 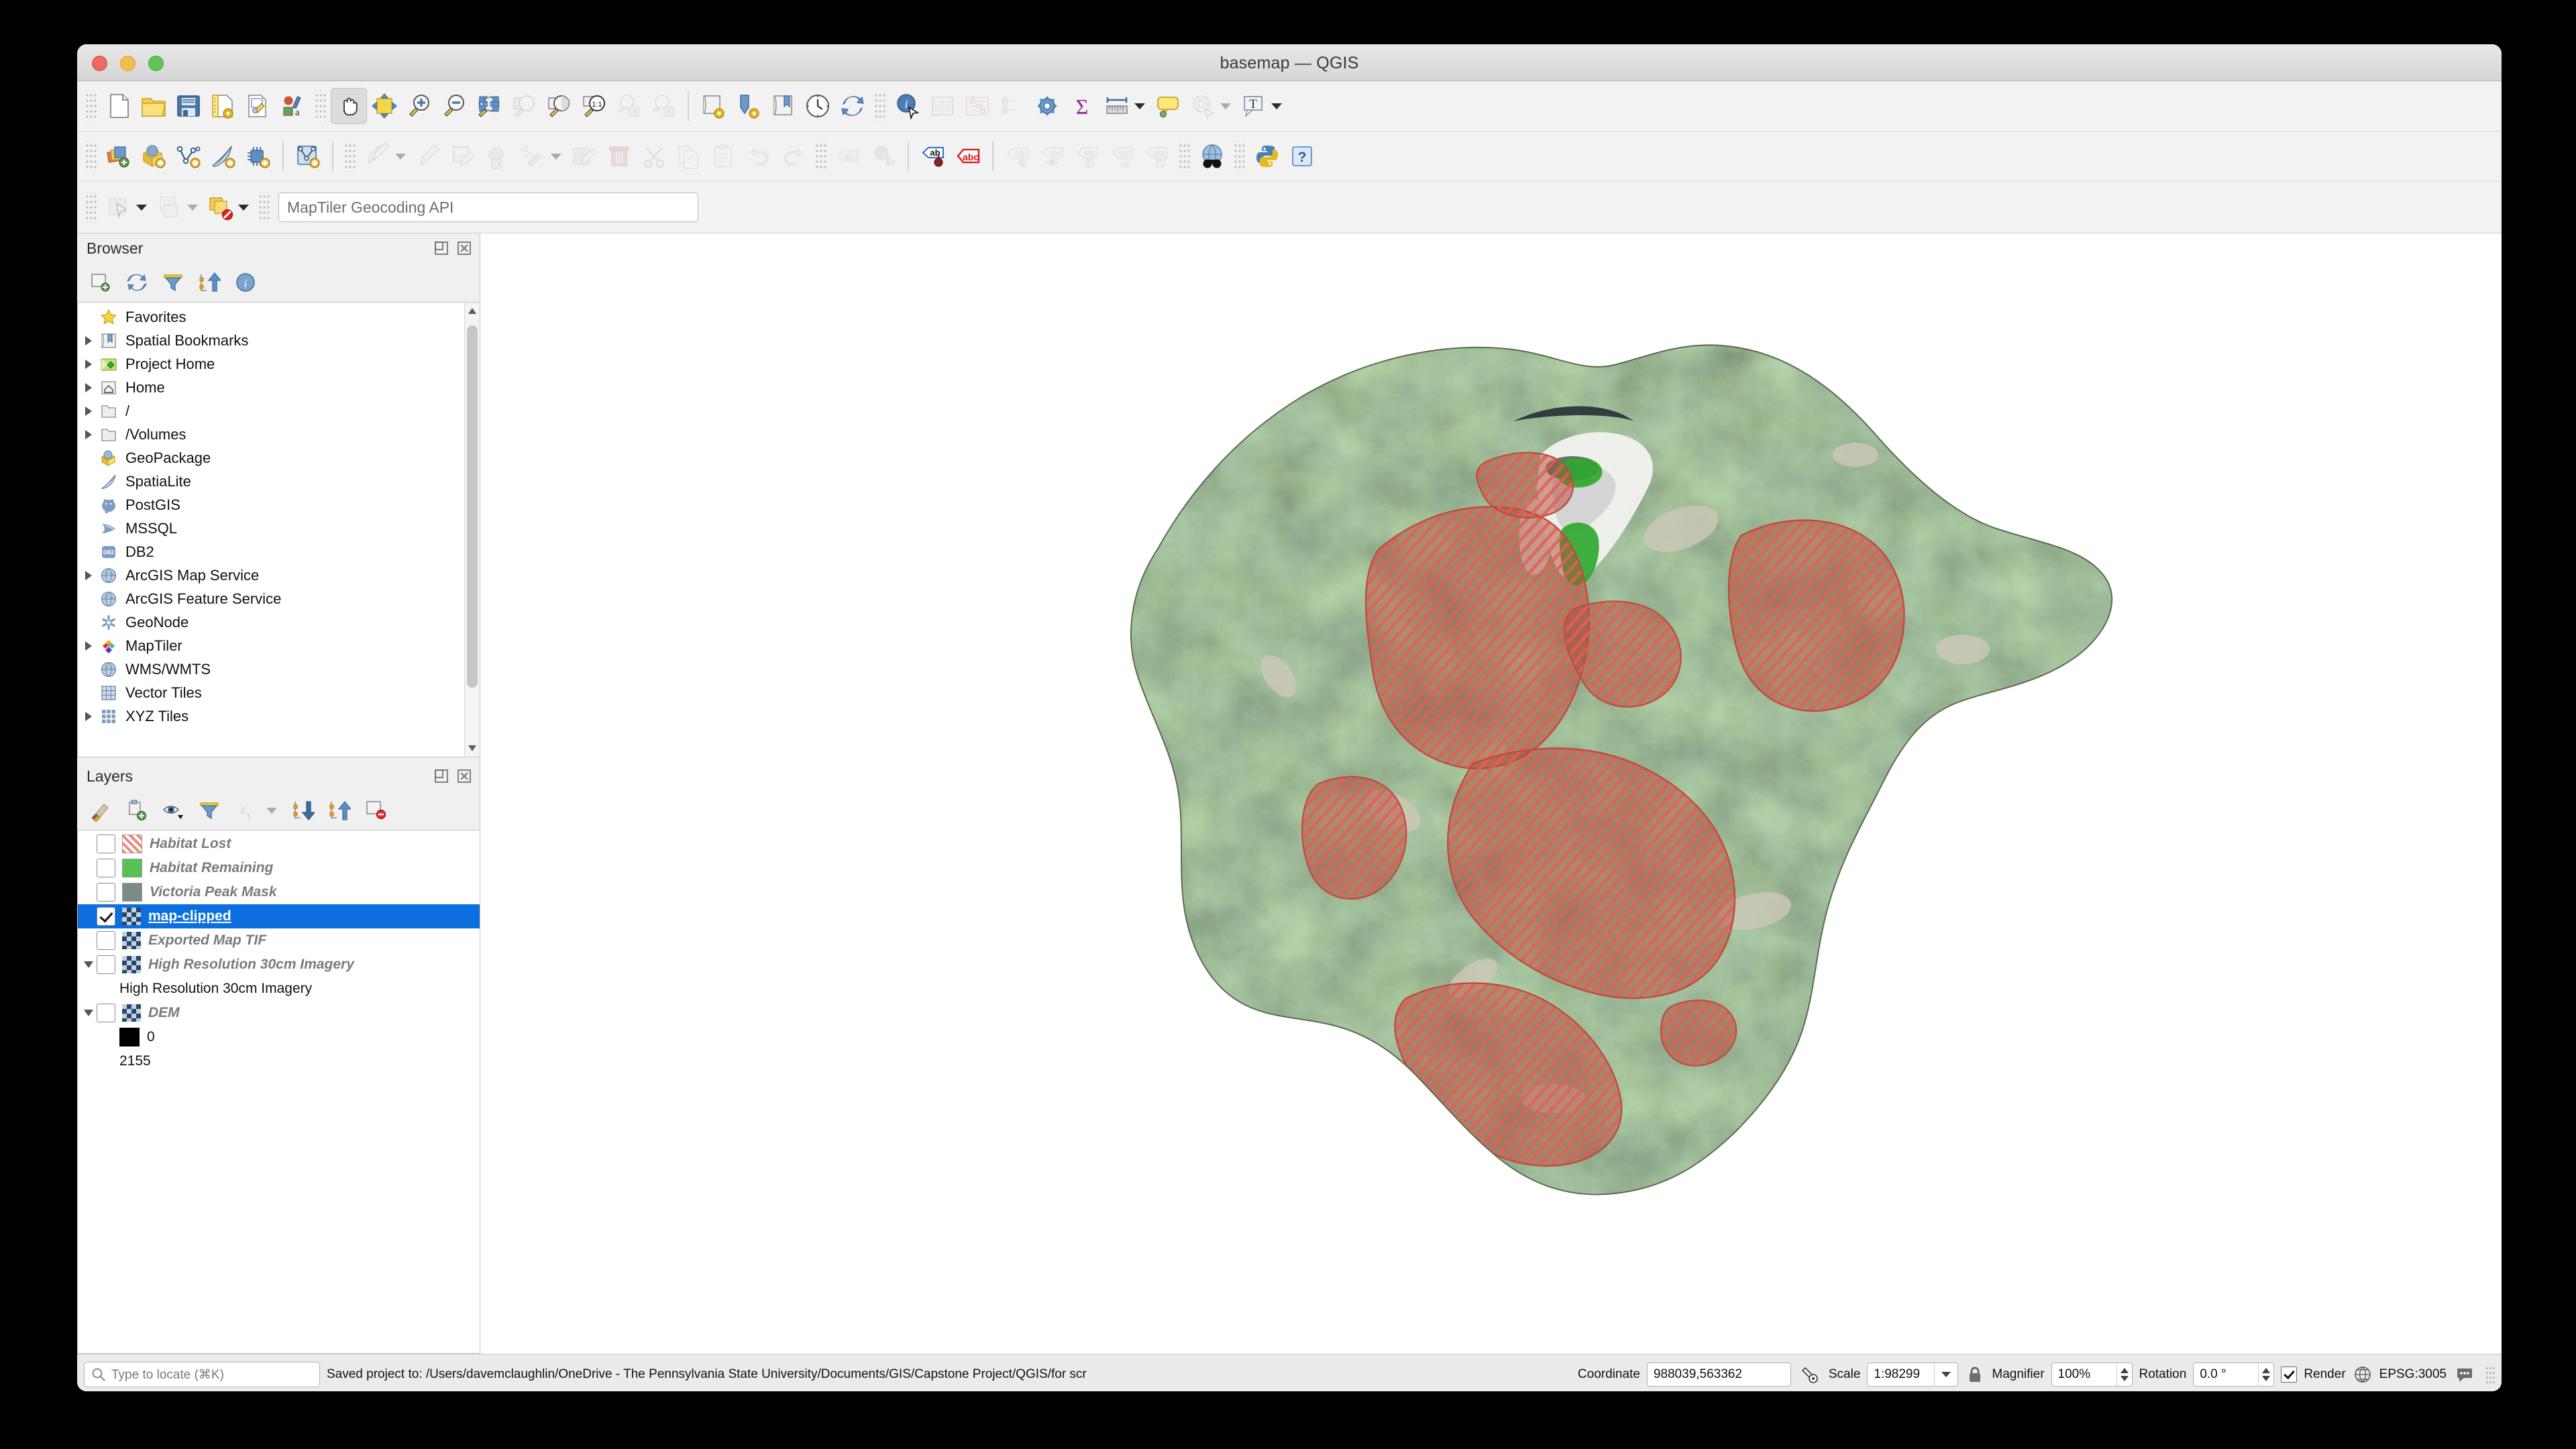 What do you see at coordinates (173, 810) in the screenshot?
I see `manage-visibility-icon` at bounding box center [173, 810].